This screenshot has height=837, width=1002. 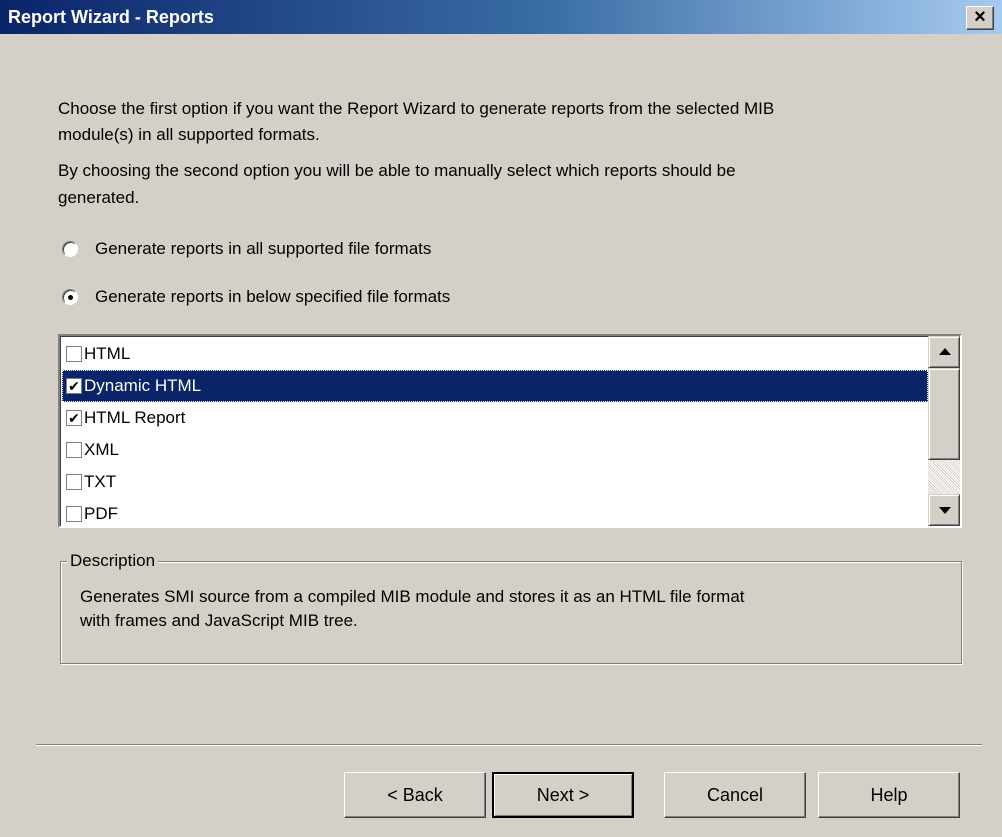 I want to click on cancel-button: Cancel, so click(x=735, y=795).